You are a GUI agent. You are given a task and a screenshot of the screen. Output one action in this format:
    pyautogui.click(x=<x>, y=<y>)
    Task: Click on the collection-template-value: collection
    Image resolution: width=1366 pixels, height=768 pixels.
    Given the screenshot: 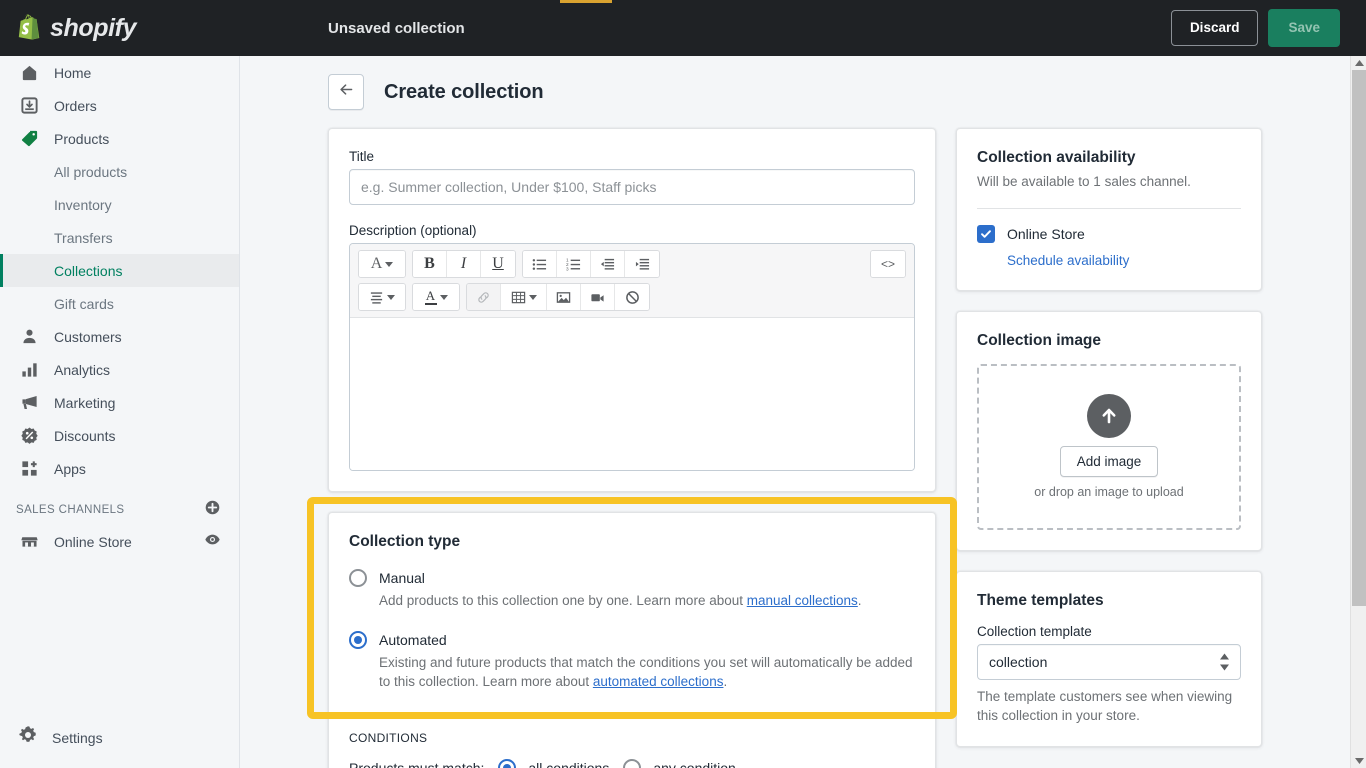 What is the action you would take?
    pyautogui.click(x=1018, y=661)
    